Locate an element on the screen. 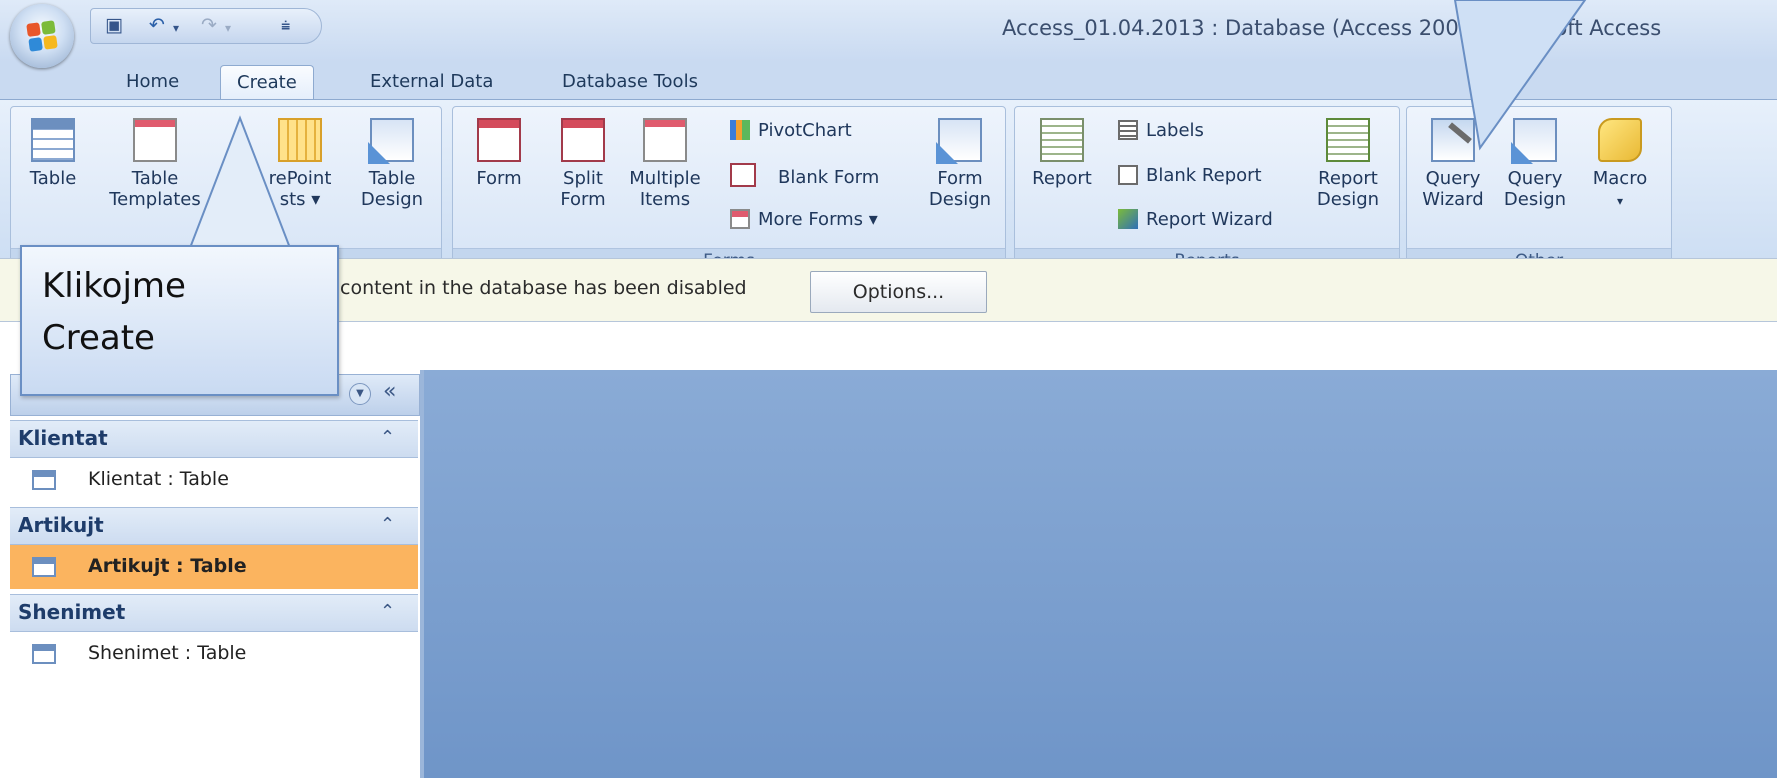 The width and height of the screenshot is (1777, 778). query-wizard-label-2: Wizard is located at coordinates (1453, 199).